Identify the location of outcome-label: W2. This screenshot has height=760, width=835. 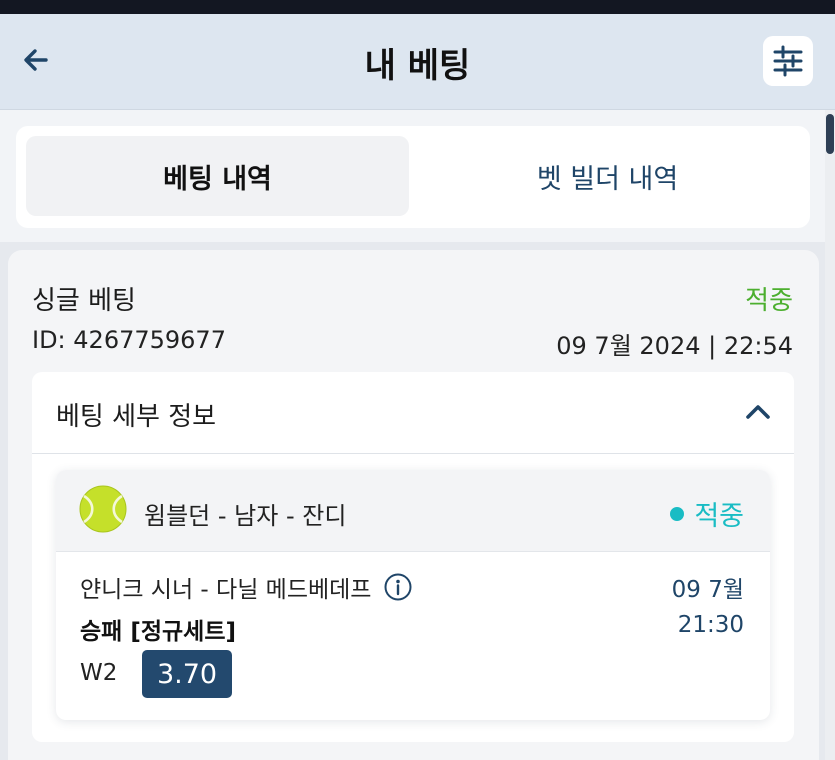
(99, 673).